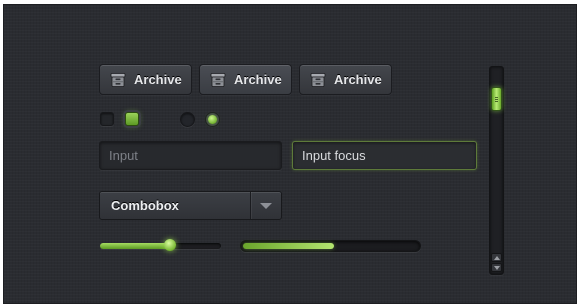 The image size is (580, 308). What do you see at coordinates (190, 205) in the screenshot?
I see `combobox: Combobox` at bounding box center [190, 205].